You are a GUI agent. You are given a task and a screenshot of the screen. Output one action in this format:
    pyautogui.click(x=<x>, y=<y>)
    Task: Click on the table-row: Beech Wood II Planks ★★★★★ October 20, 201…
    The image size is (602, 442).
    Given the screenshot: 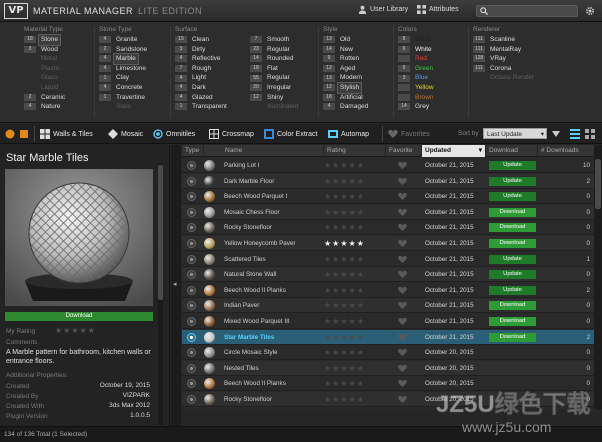 What is the action you would take?
    pyautogui.click(x=388, y=384)
    